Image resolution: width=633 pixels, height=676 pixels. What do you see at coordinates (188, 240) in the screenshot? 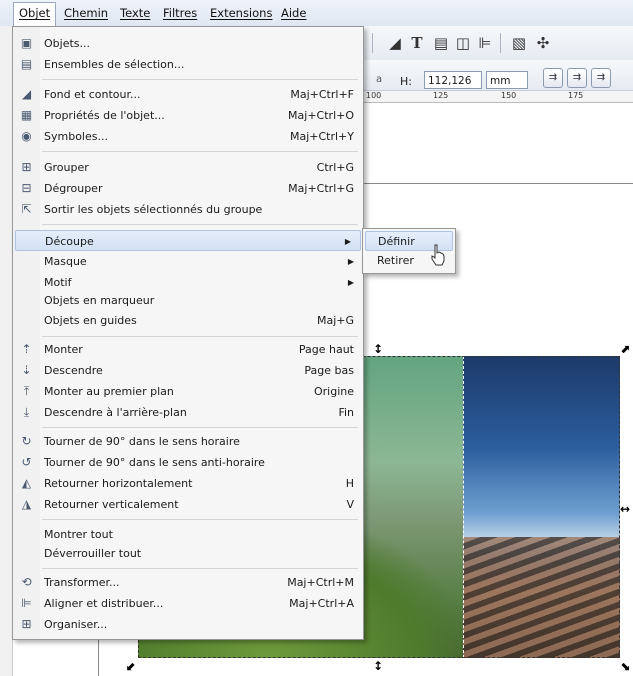
I see `menu-item-decoupe: Découpe ▶` at bounding box center [188, 240].